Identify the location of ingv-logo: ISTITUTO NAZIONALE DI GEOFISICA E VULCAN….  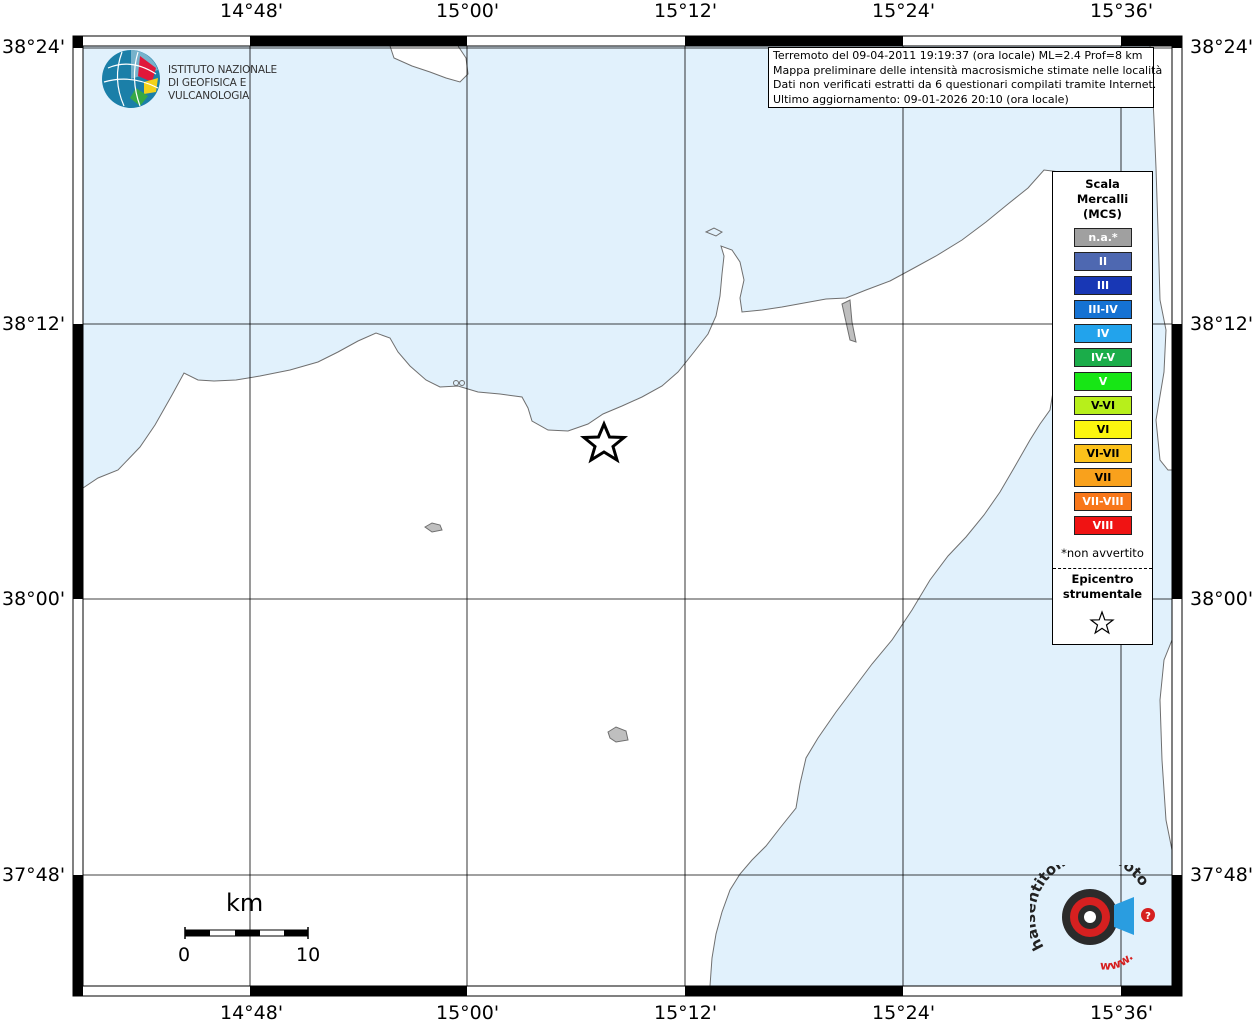
(215, 79).